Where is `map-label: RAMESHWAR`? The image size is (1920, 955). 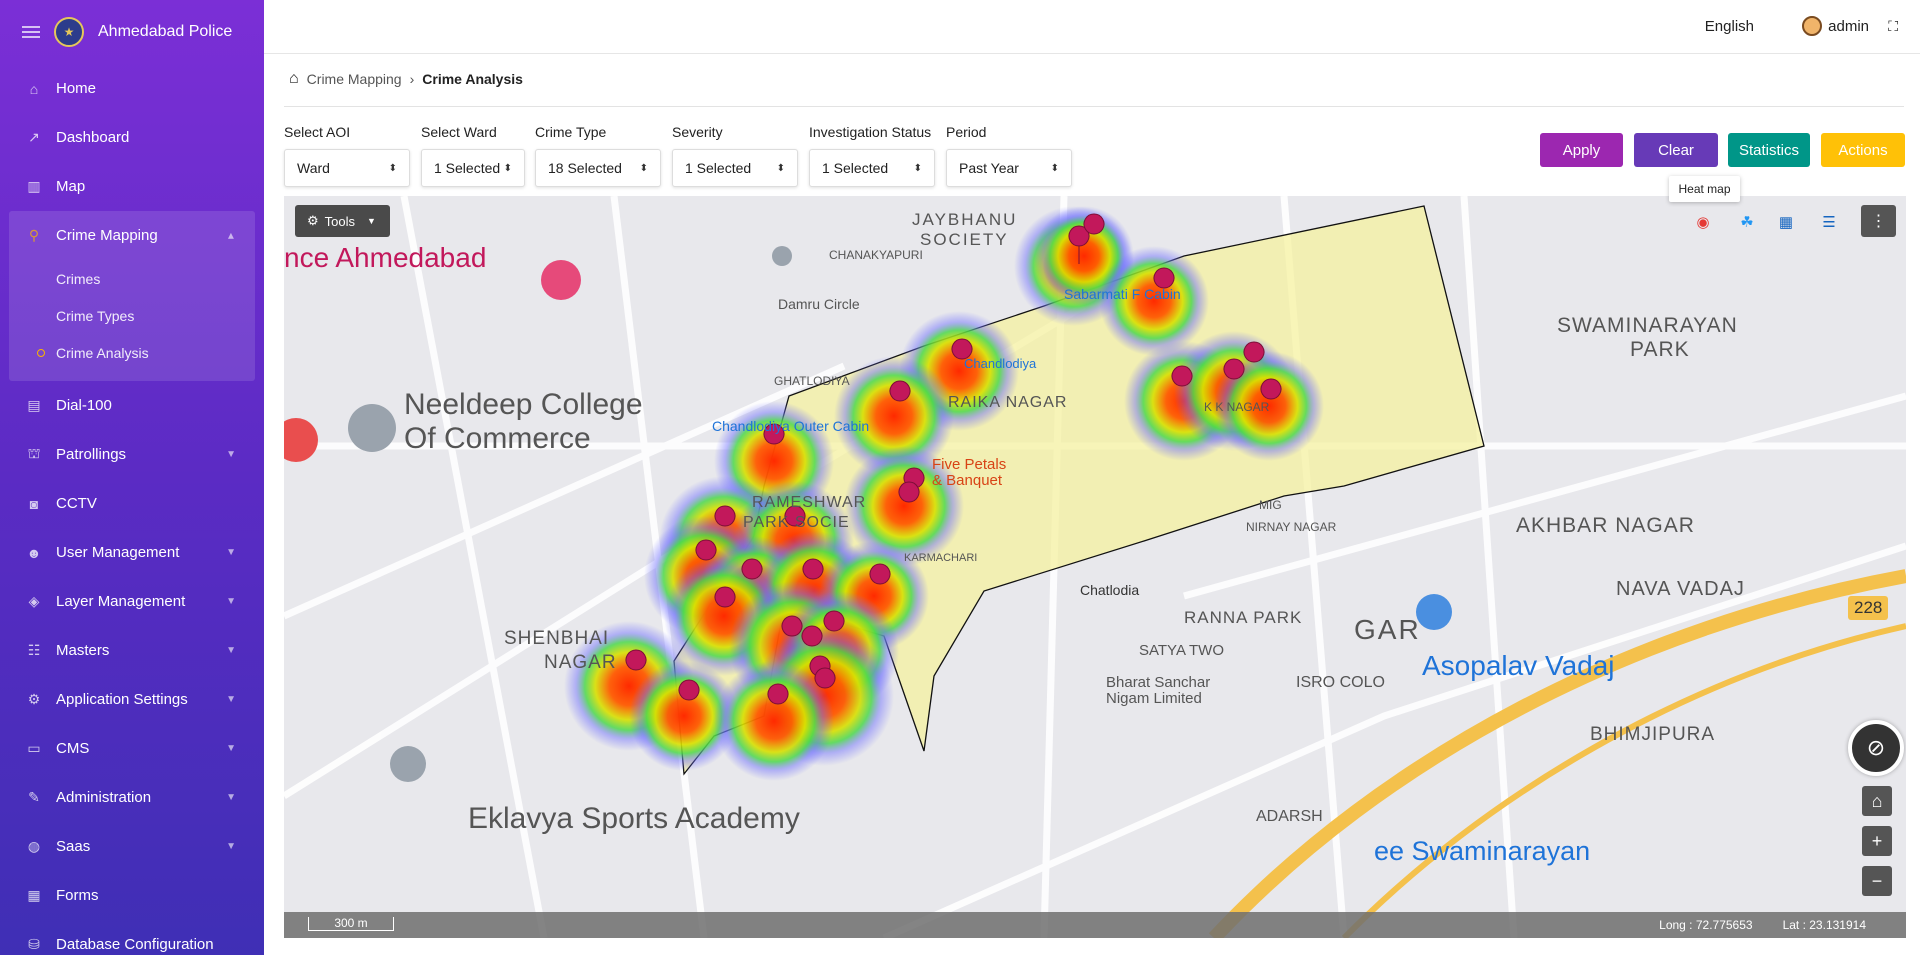
map-label: RAMESHWAR is located at coordinates (809, 502).